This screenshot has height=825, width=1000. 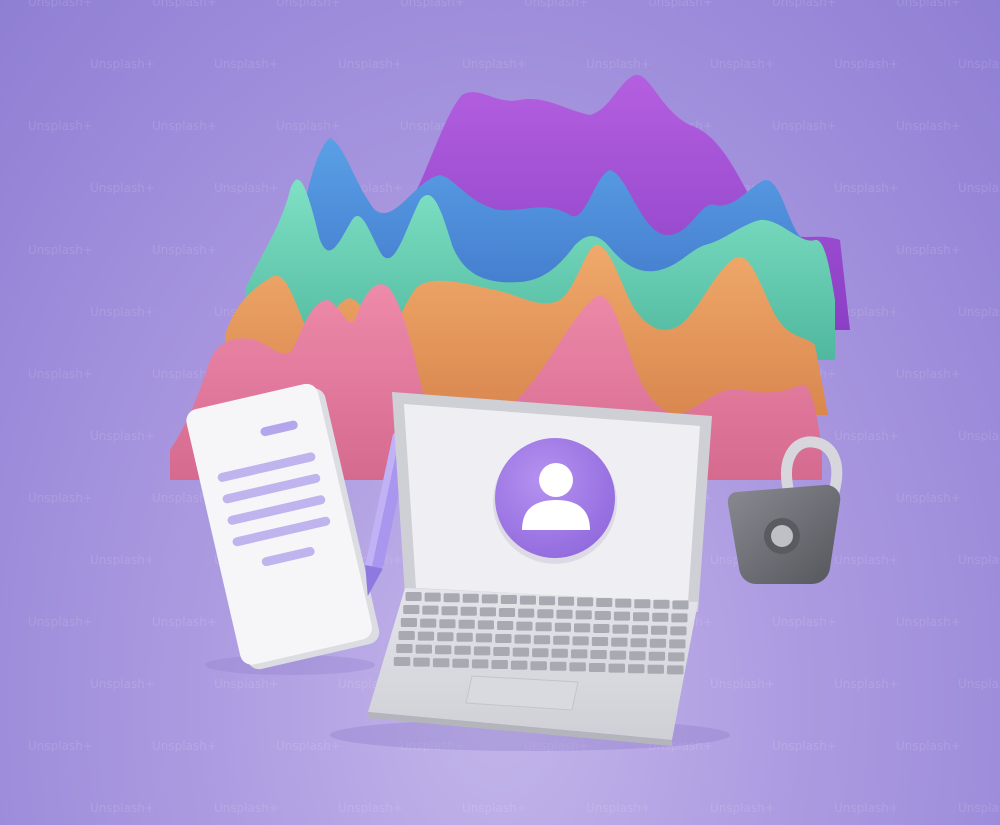 I want to click on avatar-user-icon, so click(x=555, y=501).